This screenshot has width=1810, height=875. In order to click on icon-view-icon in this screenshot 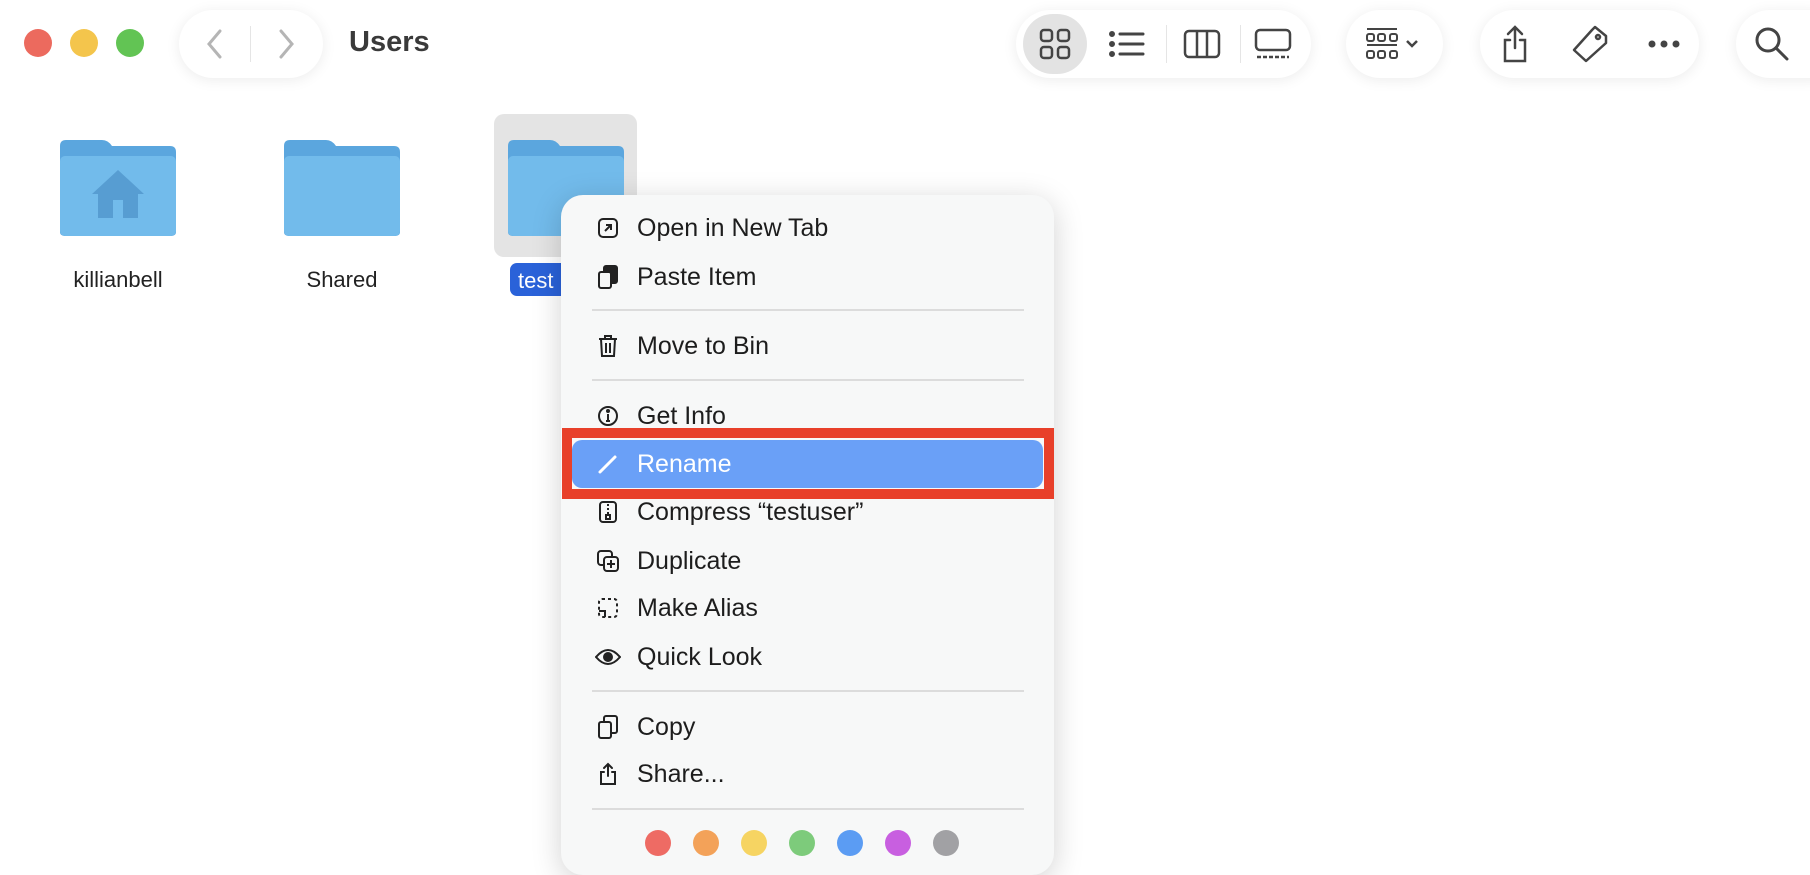, I will do `click(1055, 44)`.